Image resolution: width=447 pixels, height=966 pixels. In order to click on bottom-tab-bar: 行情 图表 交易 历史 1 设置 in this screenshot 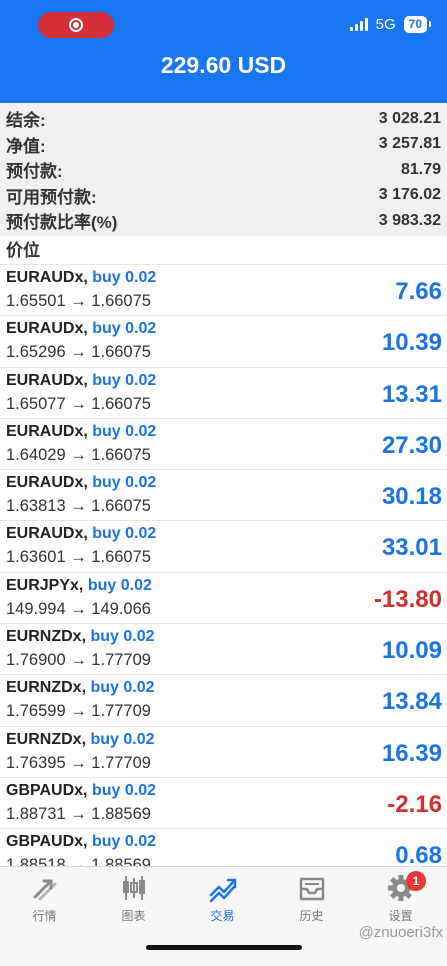, I will do `click(223, 916)`.